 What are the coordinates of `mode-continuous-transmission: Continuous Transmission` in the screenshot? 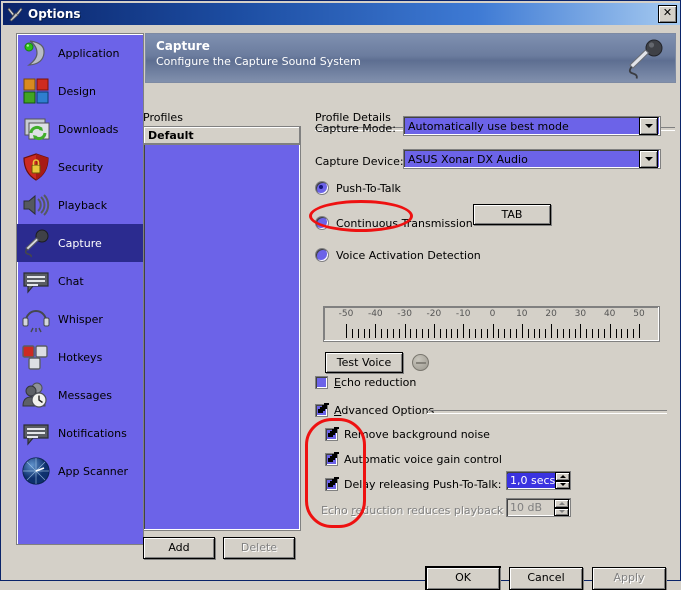 It's located at (394, 223).